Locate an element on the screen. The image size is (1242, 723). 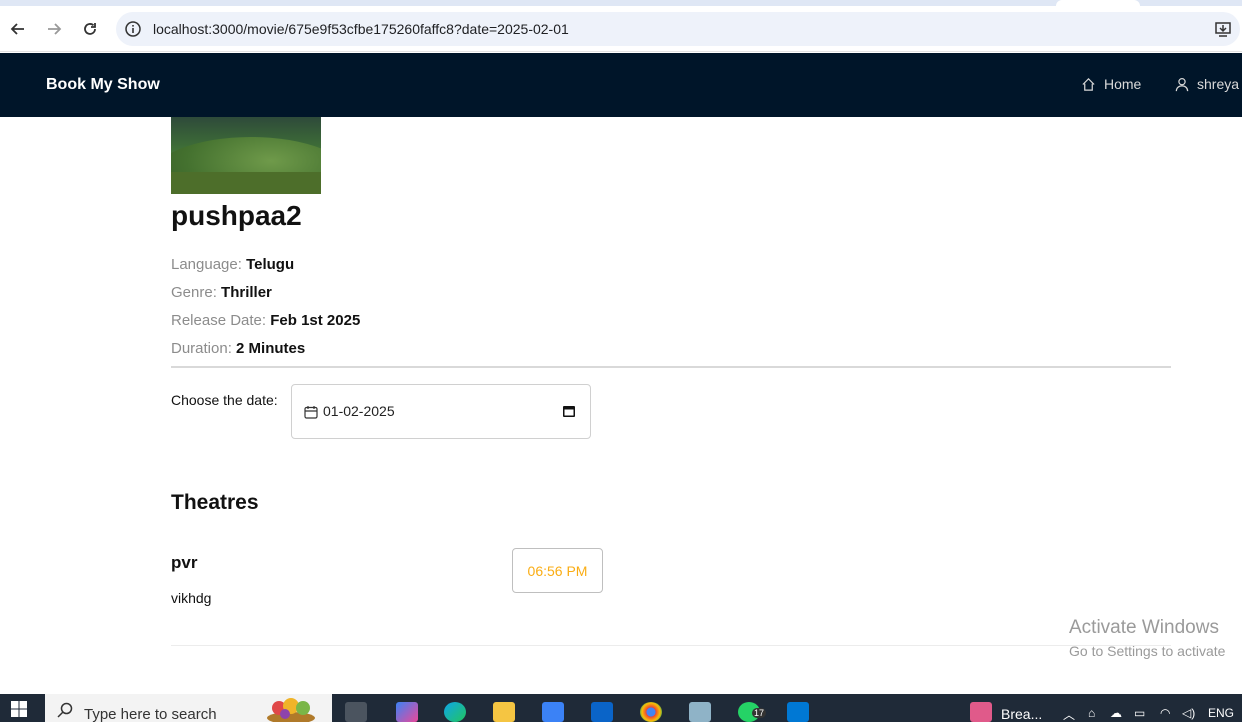
nav-home: Home is located at coordinates (1111, 84).